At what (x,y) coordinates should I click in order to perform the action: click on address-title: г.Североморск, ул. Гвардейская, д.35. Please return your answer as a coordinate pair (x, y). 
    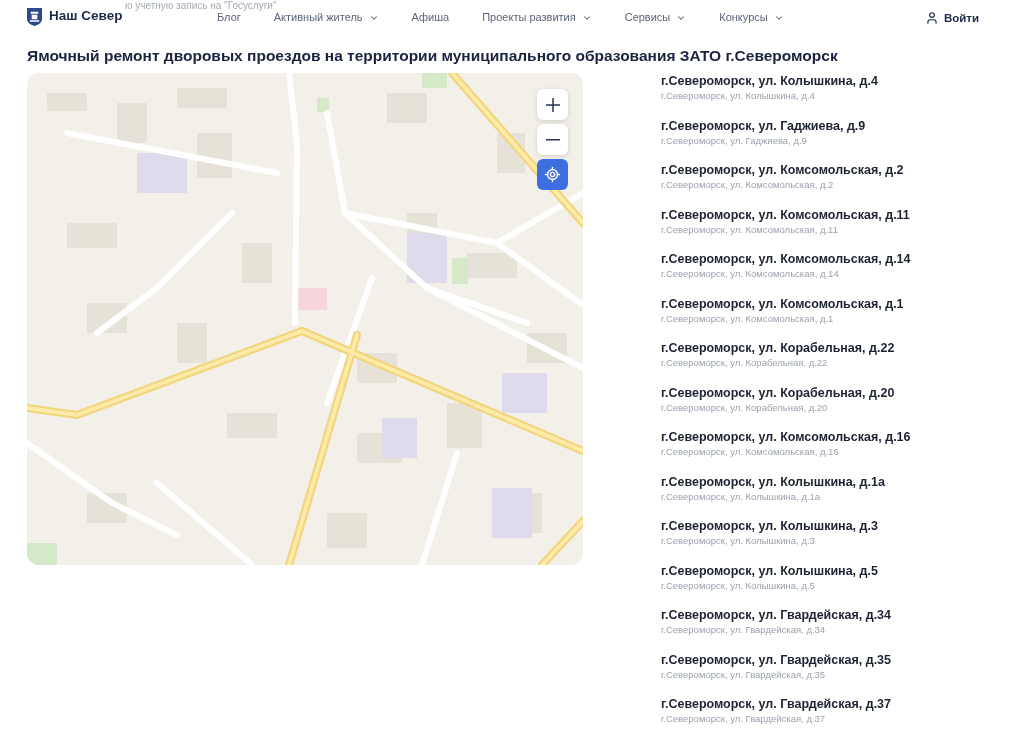
    Looking at the image, I should click on (786, 659).